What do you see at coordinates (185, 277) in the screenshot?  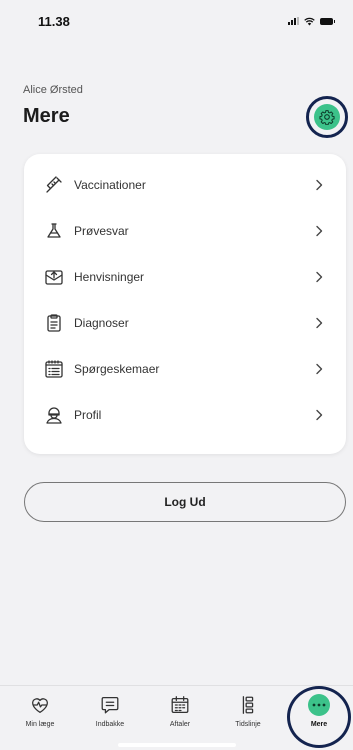 I see `menu-item-henvisninger: Henvisninger` at bounding box center [185, 277].